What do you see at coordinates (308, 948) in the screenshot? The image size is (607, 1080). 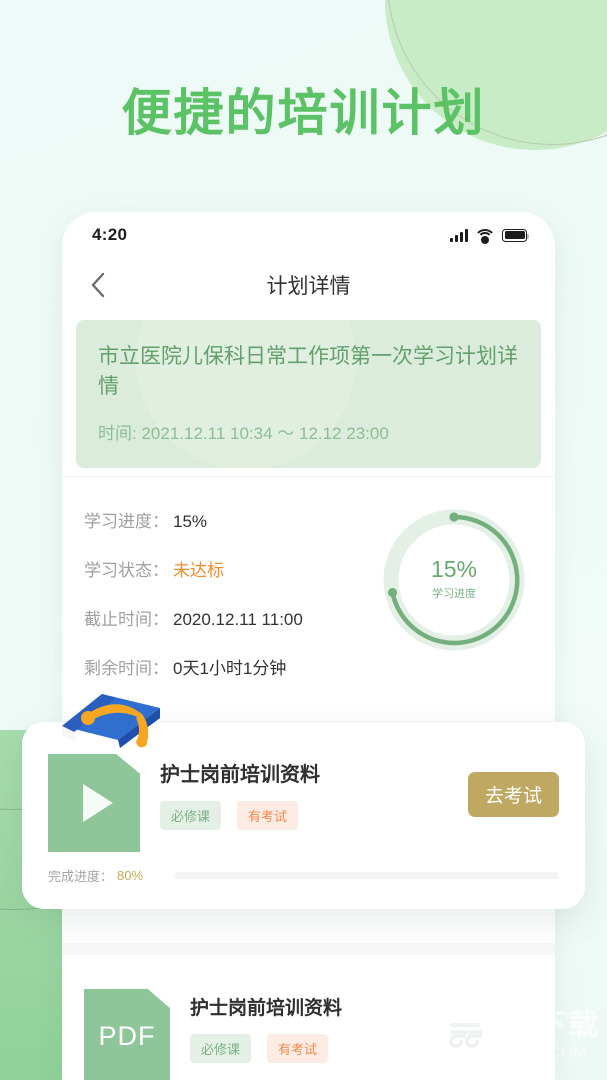 I see `section-divider` at bounding box center [308, 948].